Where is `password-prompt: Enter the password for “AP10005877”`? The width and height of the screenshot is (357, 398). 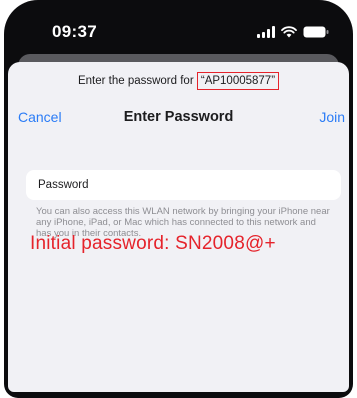
password-prompt: Enter the password for “AP10005877” is located at coordinates (178, 81).